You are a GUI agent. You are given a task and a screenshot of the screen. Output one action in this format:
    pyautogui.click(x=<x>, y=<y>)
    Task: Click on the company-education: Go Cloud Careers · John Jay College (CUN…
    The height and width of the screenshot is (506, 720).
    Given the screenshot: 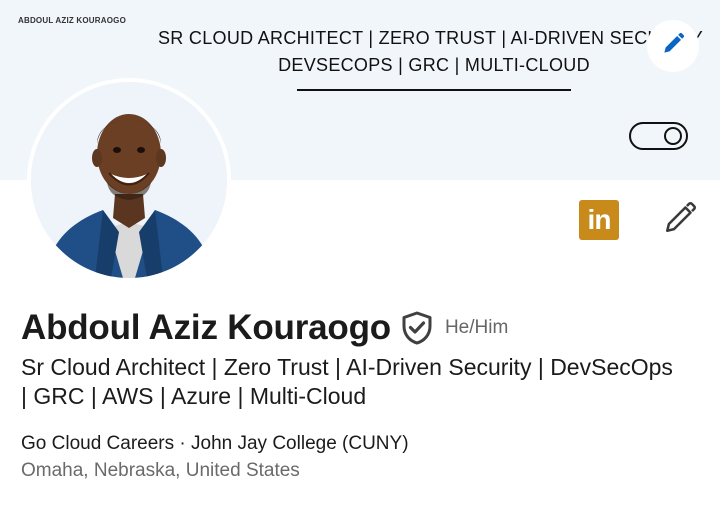 What is the action you would take?
    pyautogui.click(x=215, y=444)
    